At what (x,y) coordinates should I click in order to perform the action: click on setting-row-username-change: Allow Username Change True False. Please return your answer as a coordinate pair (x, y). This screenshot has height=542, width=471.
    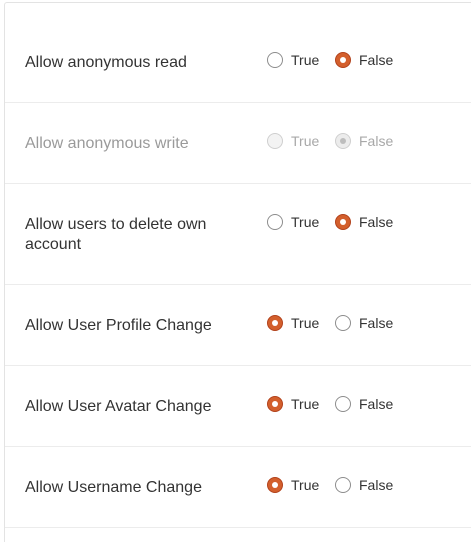
    Looking at the image, I should click on (238, 487).